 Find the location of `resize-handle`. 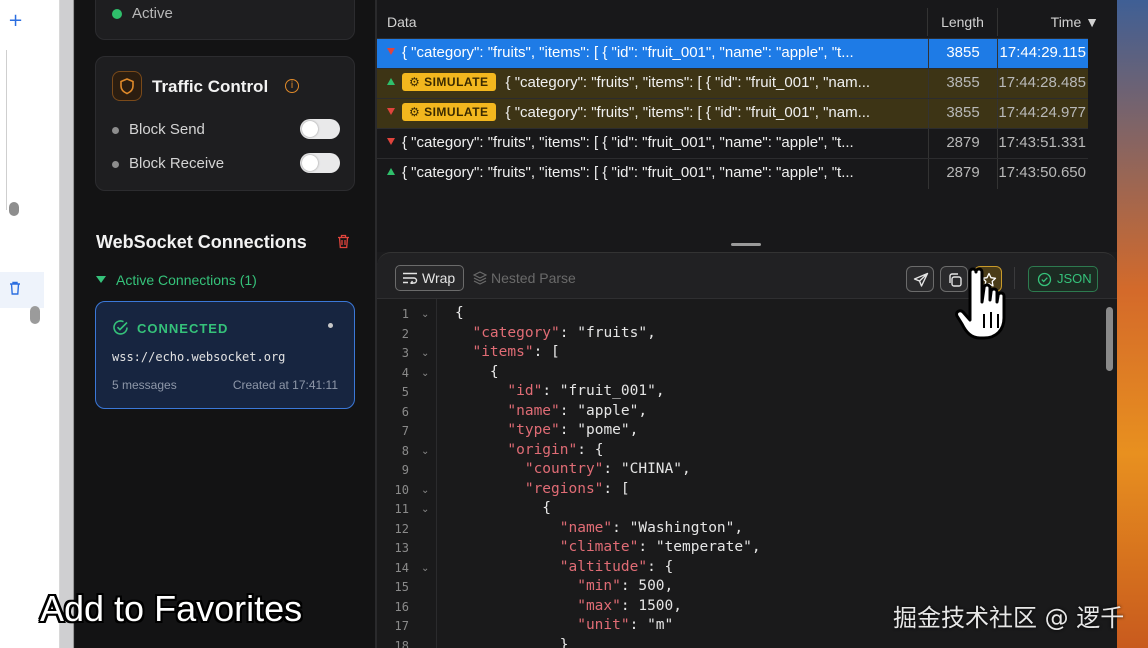

resize-handle is located at coordinates (746, 244).